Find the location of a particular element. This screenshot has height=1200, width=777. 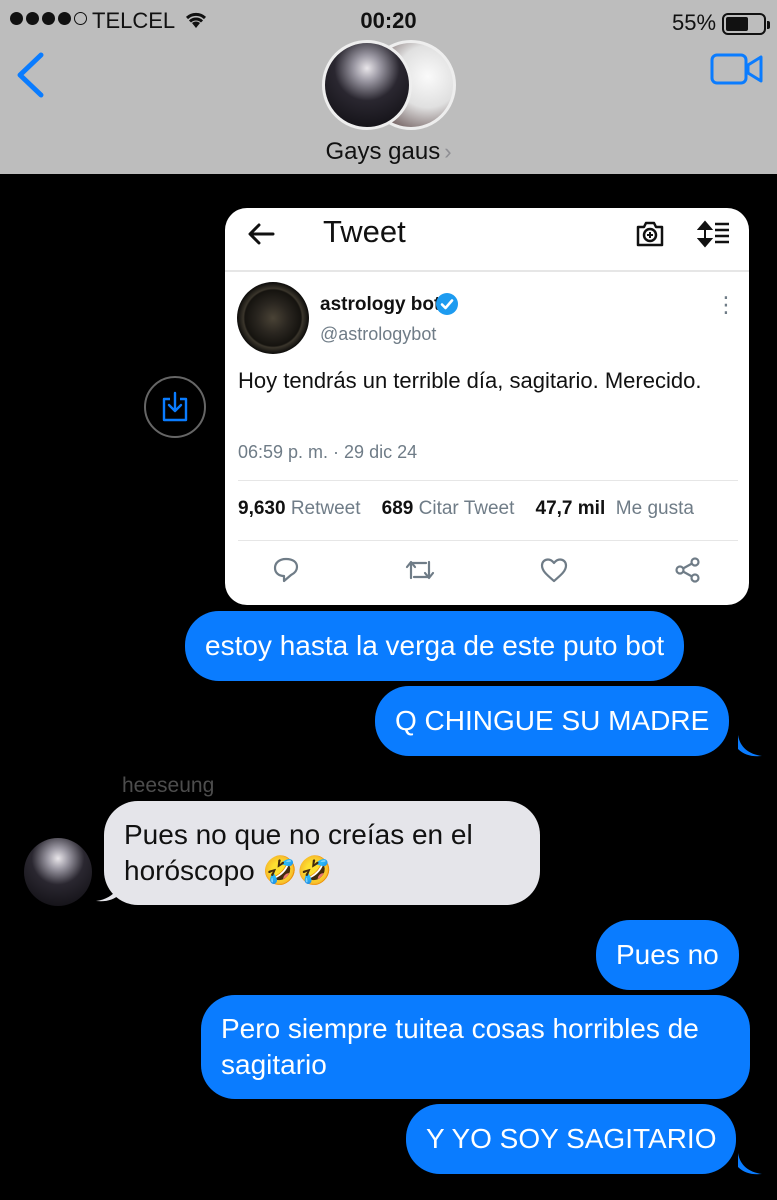

conversation-header: TELCEL 00:20 55% Gays gaus › is located at coordinates (388, 87).